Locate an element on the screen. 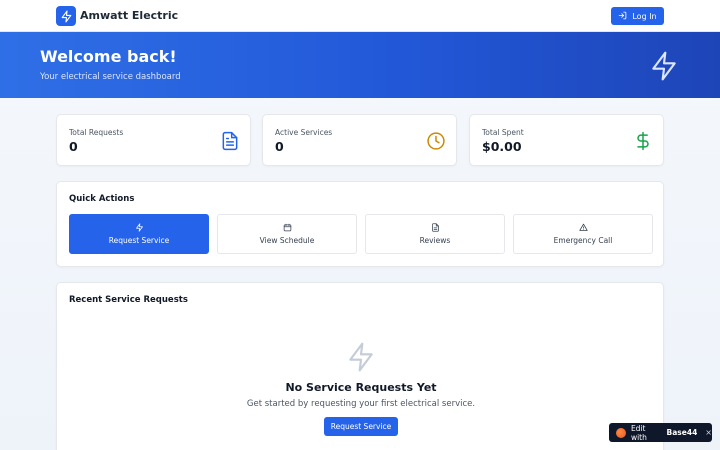  badge-prefix: Edit with is located at coordinates (638, 432).